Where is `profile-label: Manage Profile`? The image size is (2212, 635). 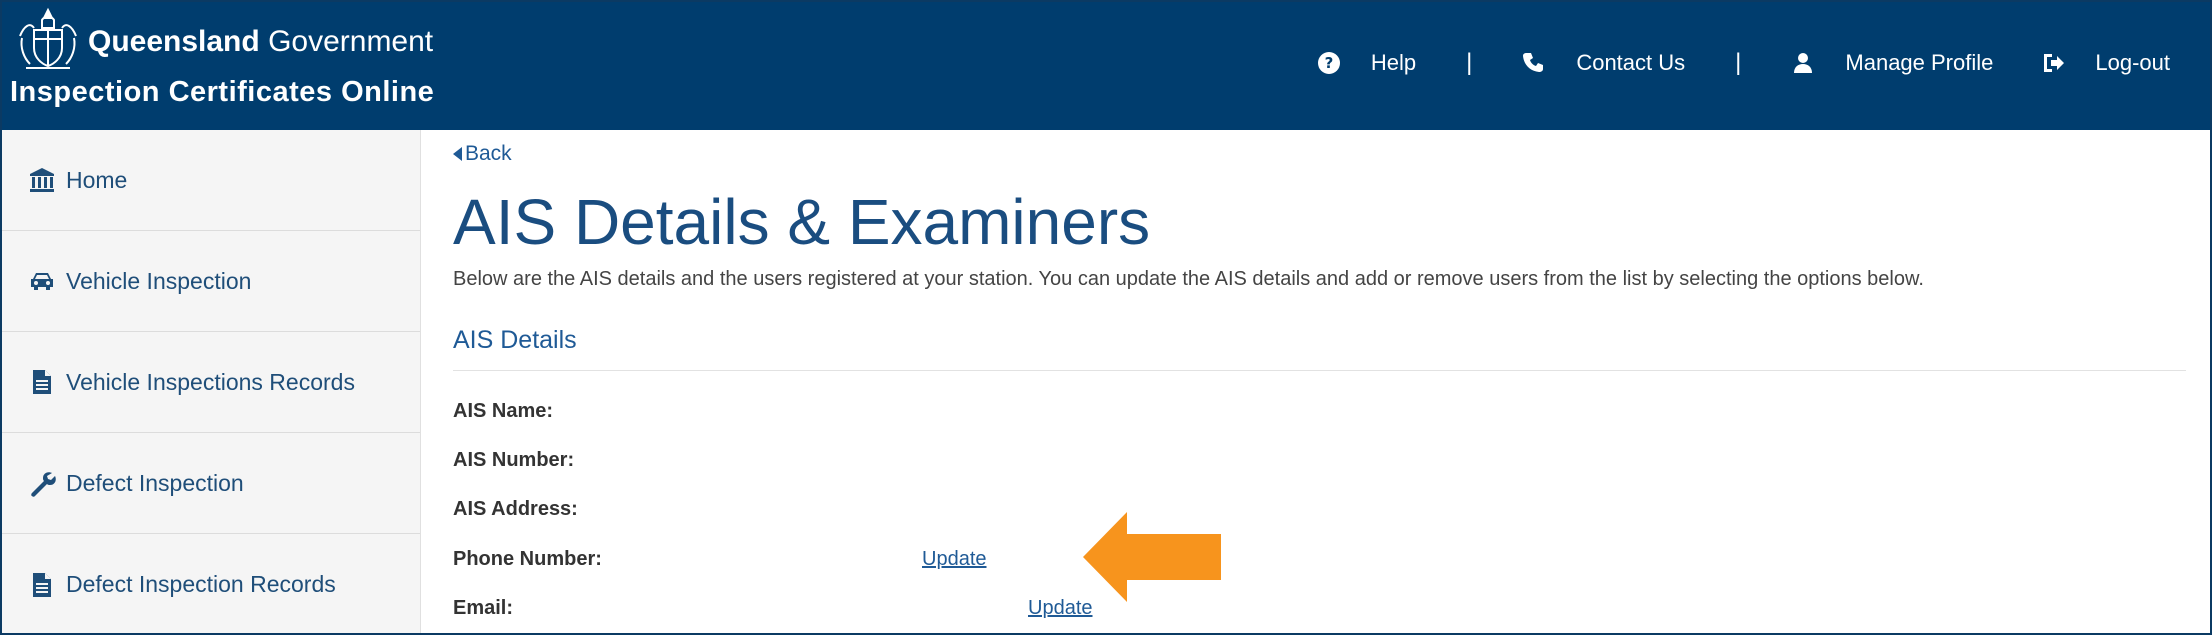
profile-label: Manage Profile is located at coordinates (1919, 62).